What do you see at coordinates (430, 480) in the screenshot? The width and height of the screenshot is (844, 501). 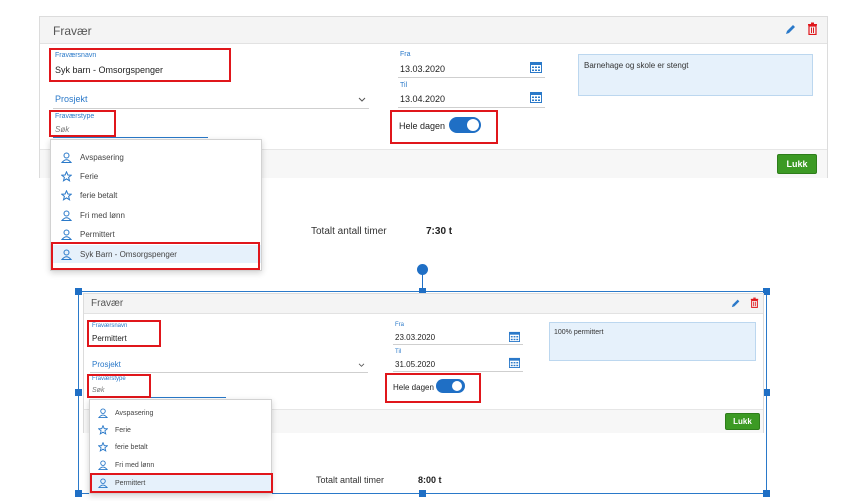 I see `total-hours-value: 8:00 t` at bounding box center [430, 480].